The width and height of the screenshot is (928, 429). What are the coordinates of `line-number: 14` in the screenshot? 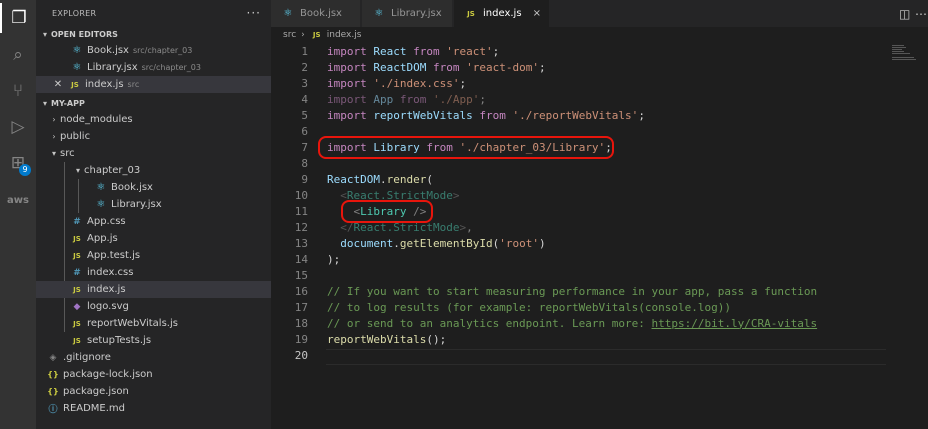 It's located at (301, 259).